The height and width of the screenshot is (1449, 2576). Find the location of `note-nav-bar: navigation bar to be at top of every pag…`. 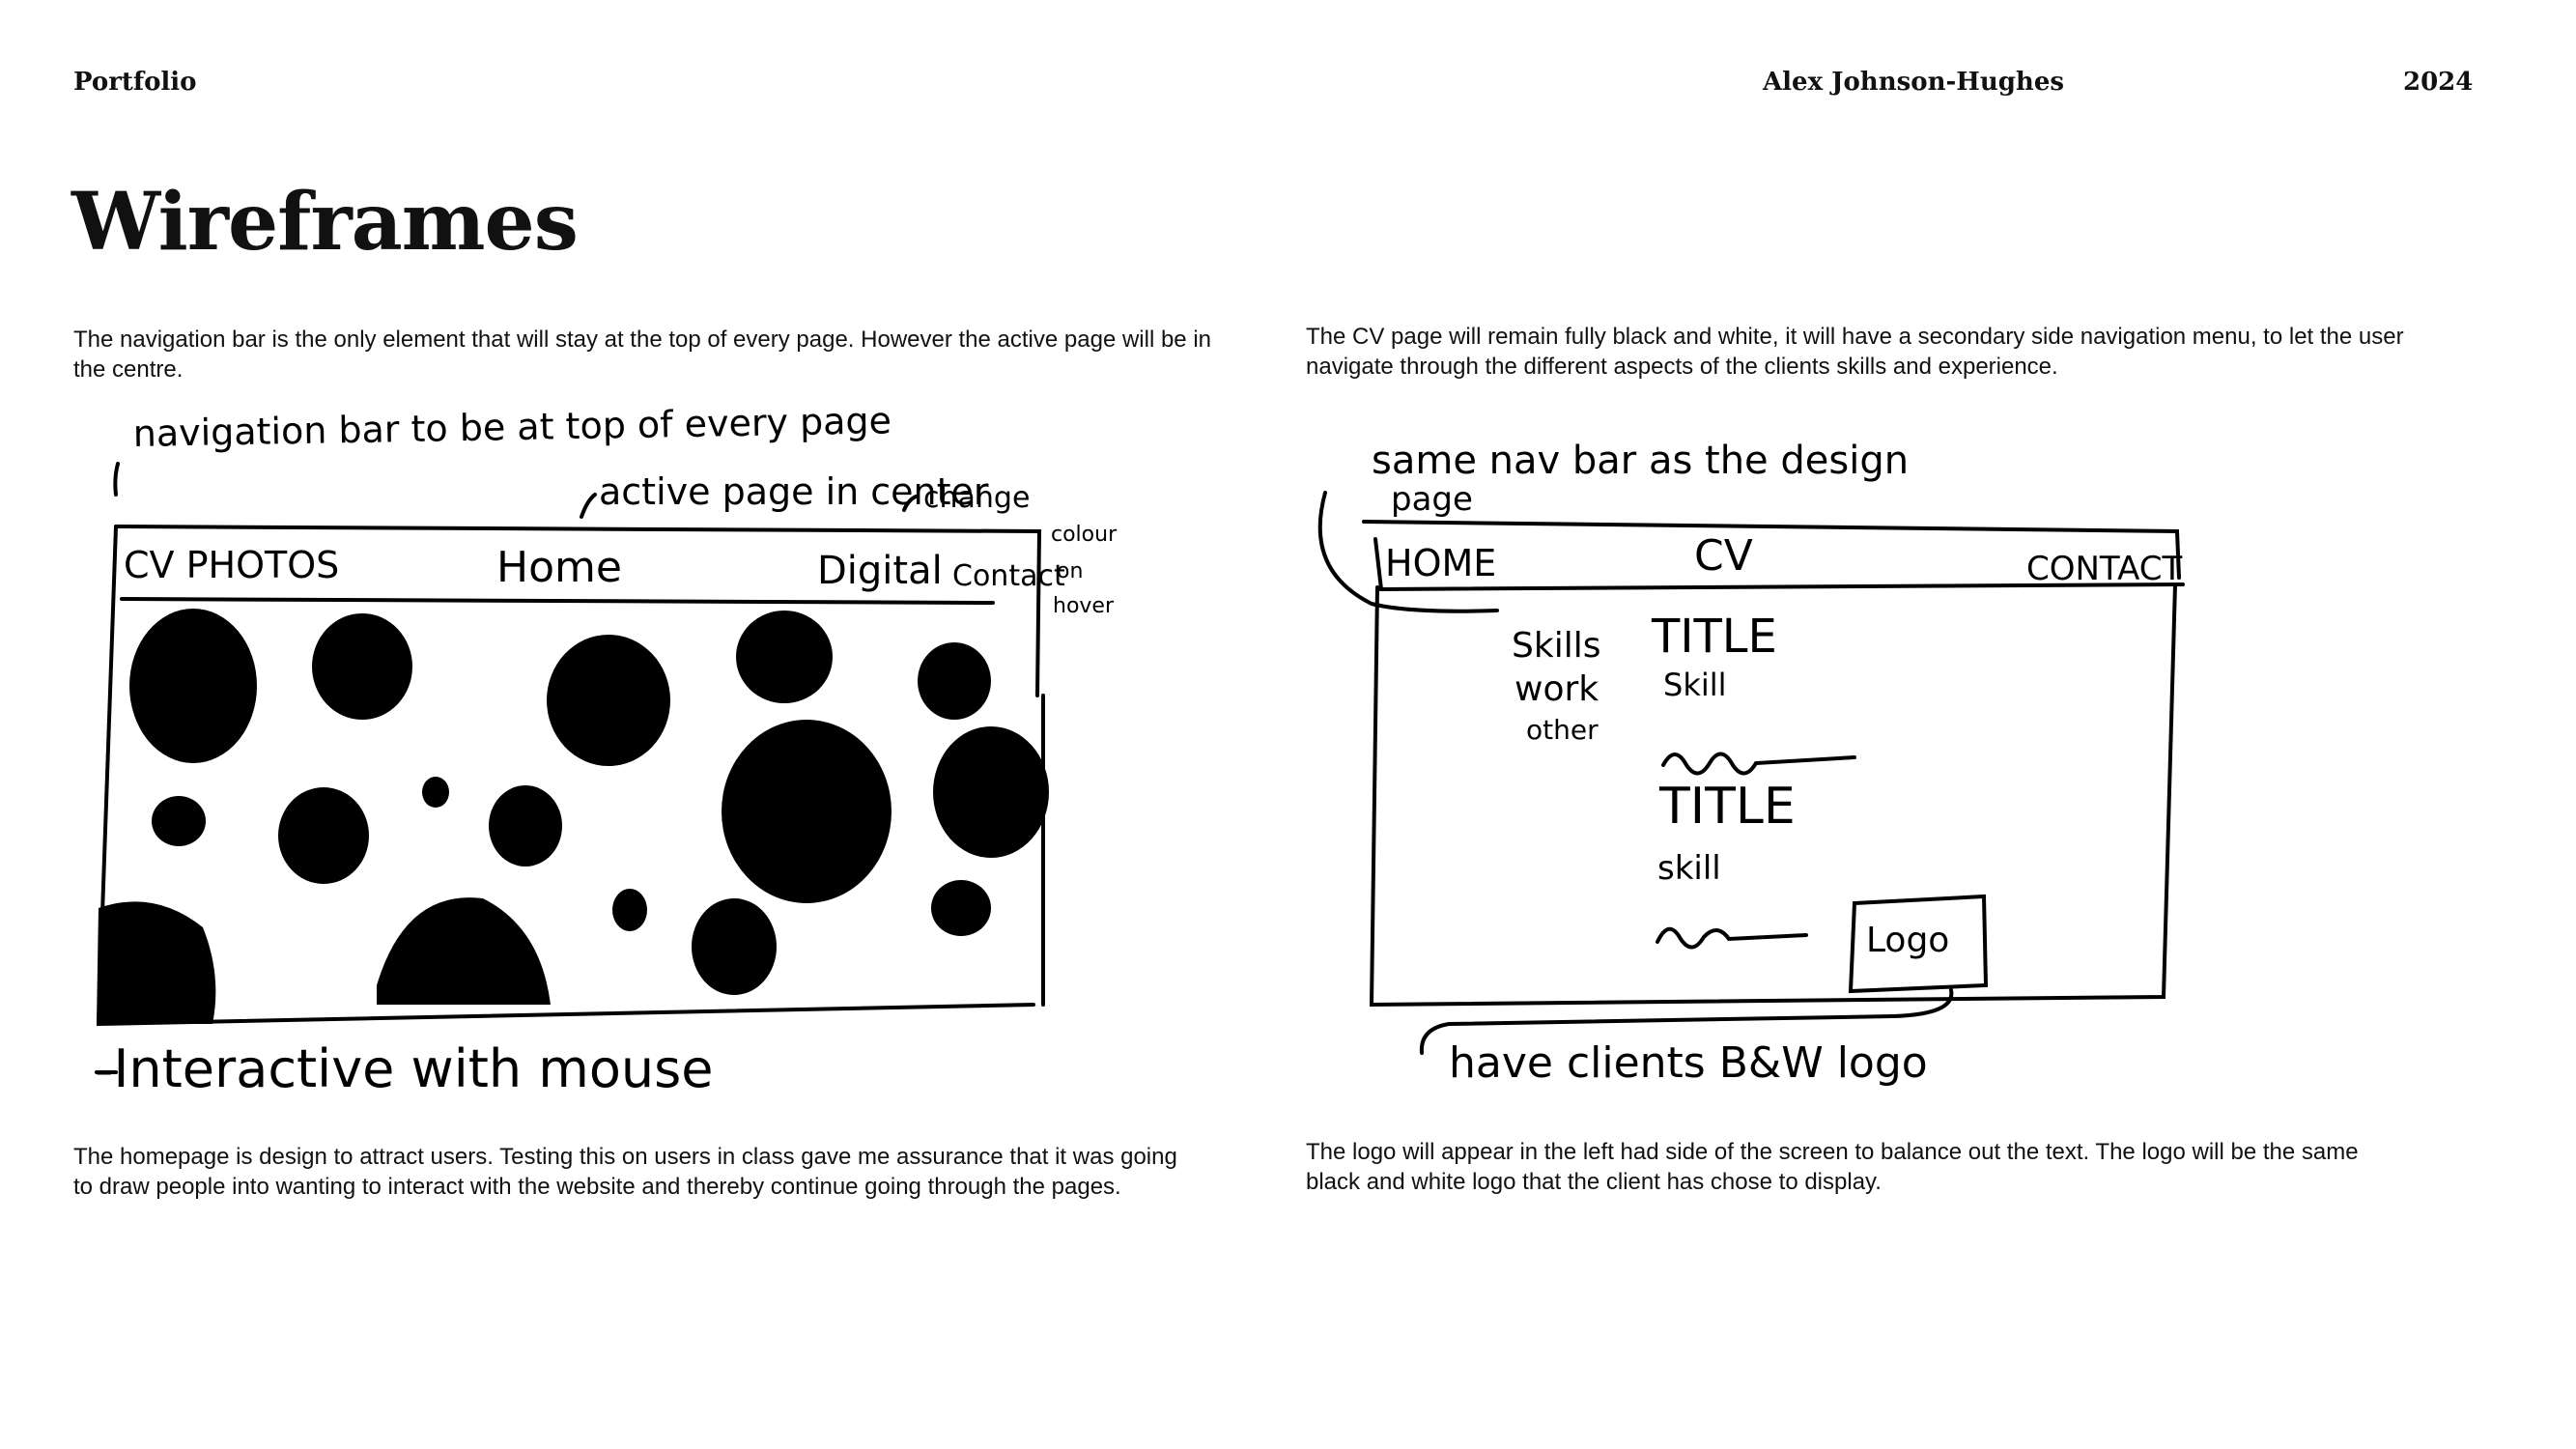

note-nav-bar: navigation bar to be at top of every pag… is located at coordinates (512, 430).